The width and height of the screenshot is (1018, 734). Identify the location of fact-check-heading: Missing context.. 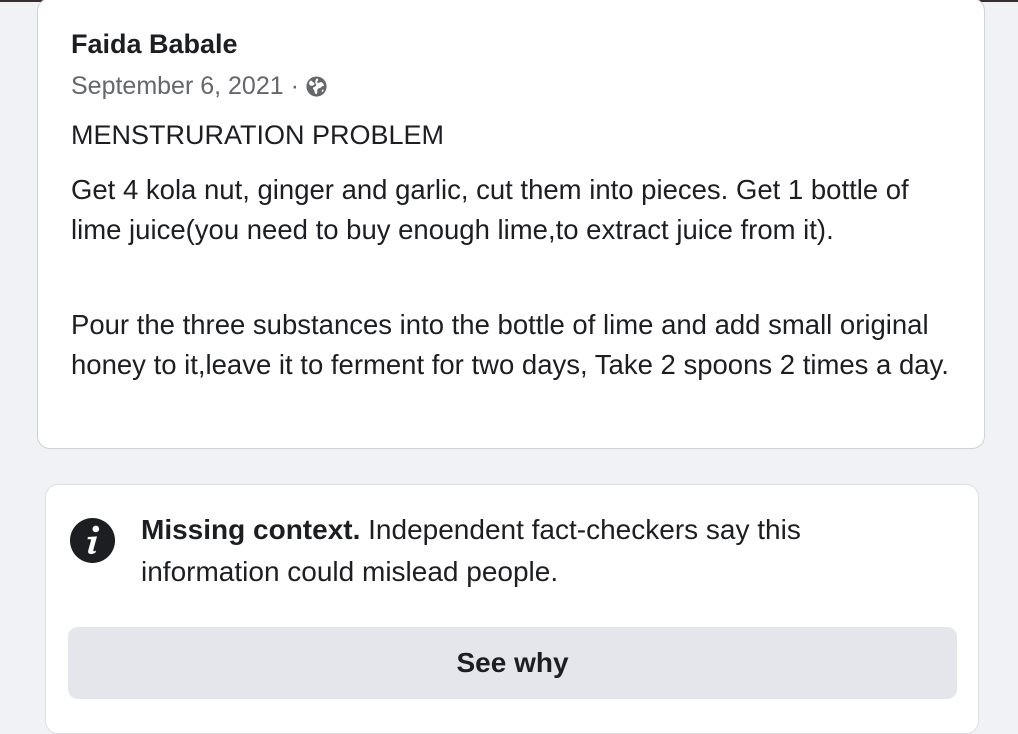
(251, 529).